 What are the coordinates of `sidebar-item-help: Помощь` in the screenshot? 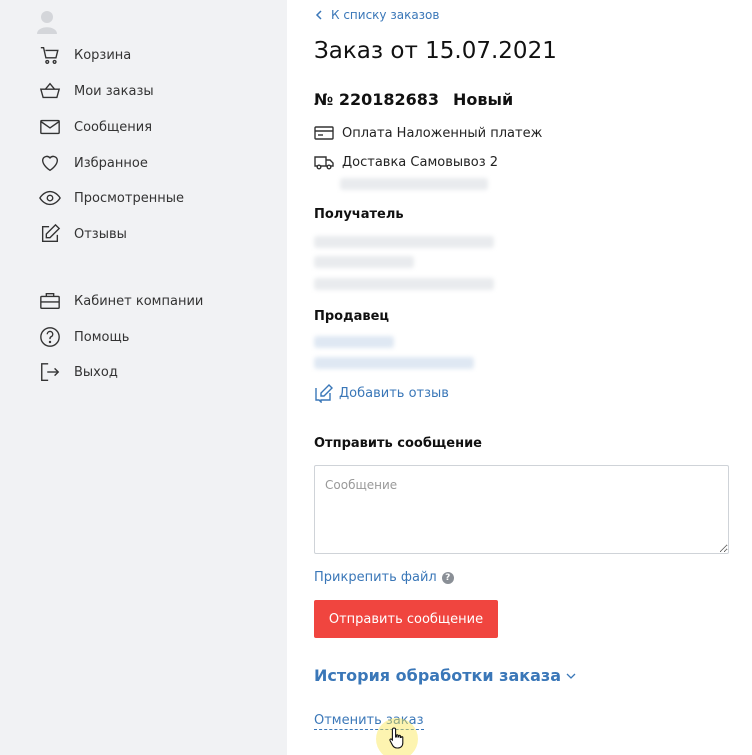 It's located at (83, 337).